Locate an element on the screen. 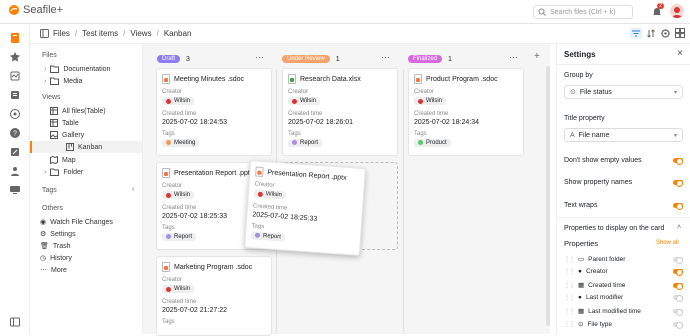 The width and height of the screenshot is (690, 336). nav-view-all-files: All files(Table) is located at coordinates (78, 111).